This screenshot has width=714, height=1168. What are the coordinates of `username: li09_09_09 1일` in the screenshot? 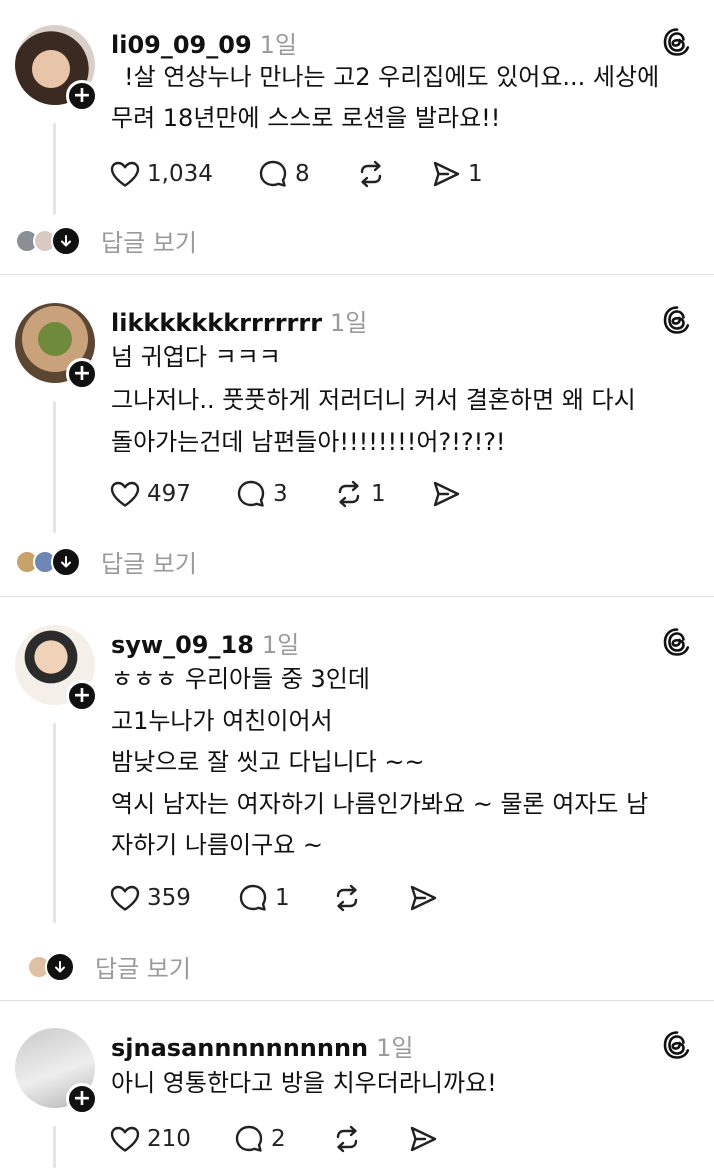 It's located at (204, 42).